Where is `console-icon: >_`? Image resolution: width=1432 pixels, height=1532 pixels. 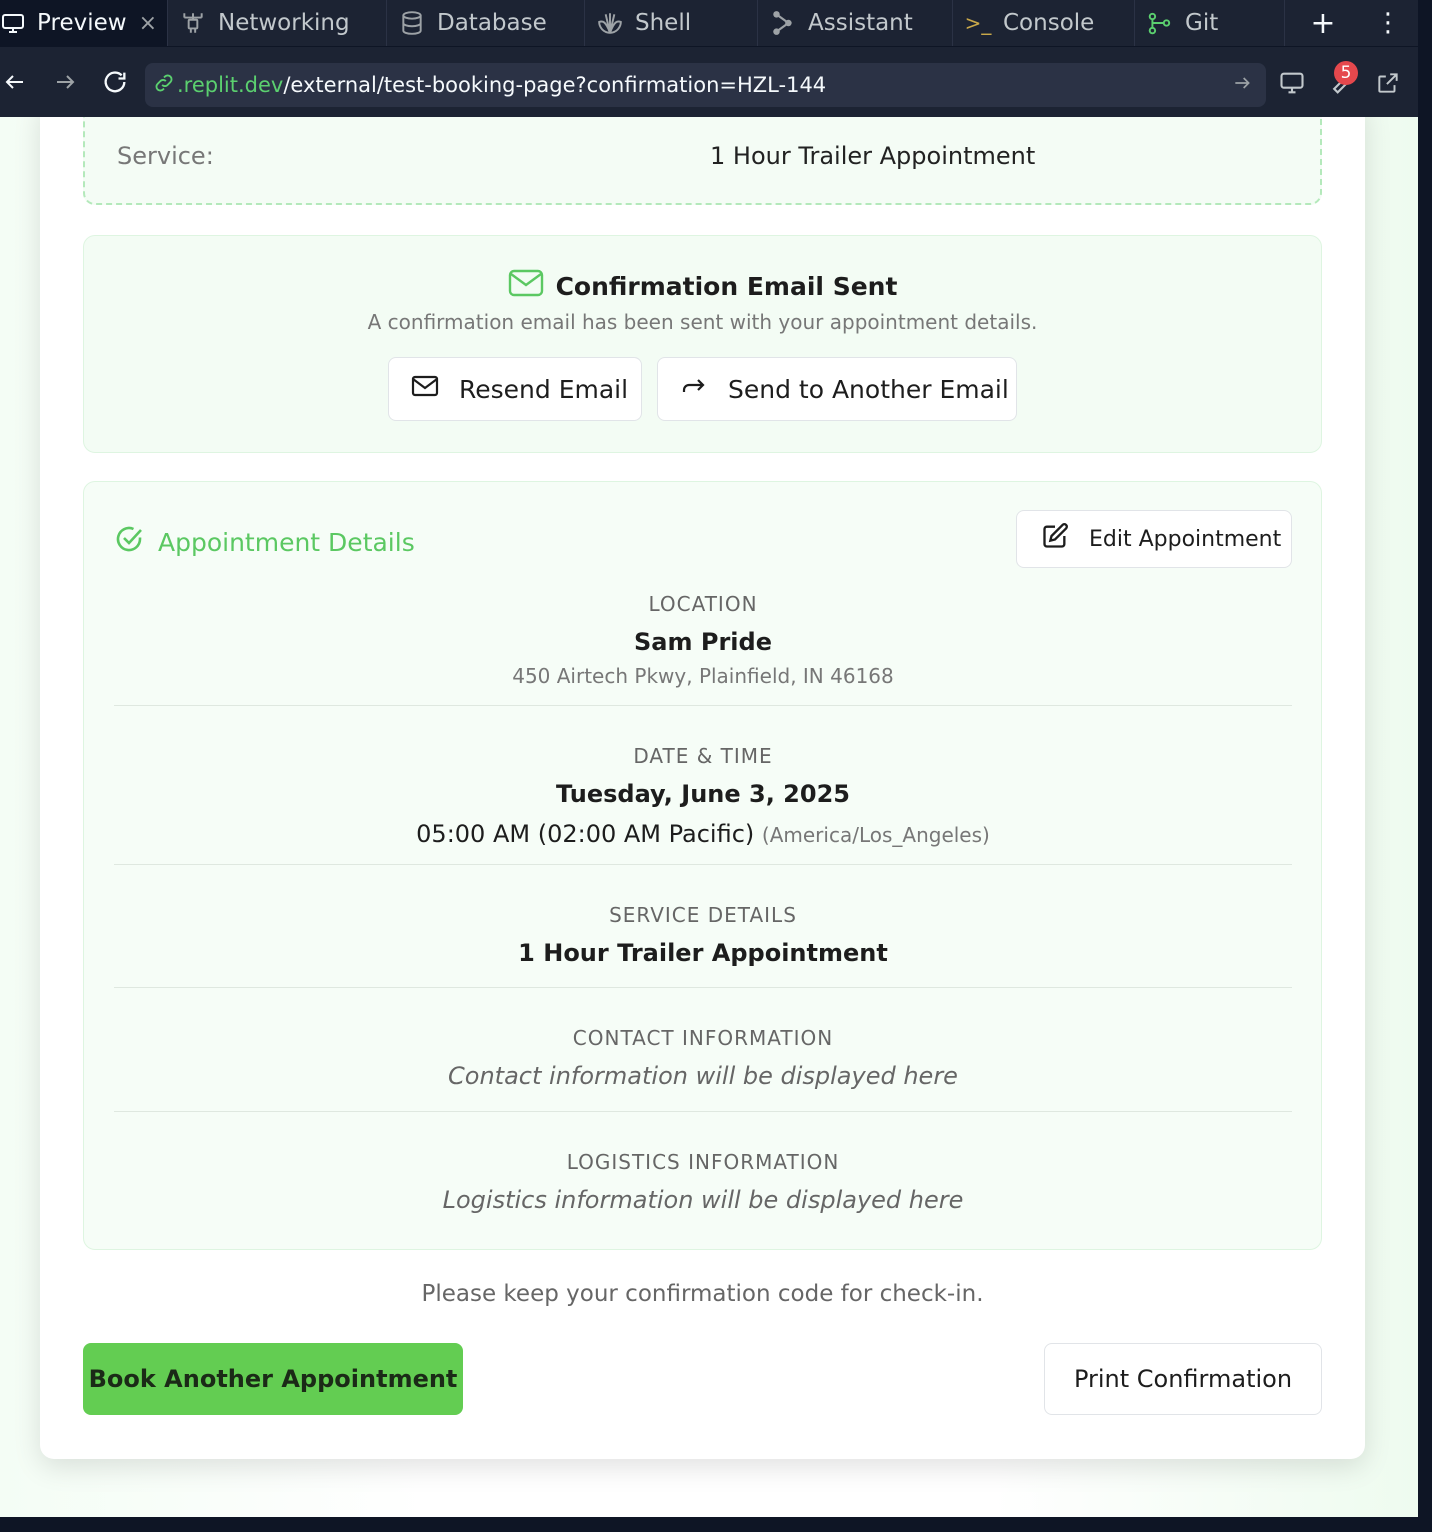
console-icon: >_ is located at coordinates (978, 23).